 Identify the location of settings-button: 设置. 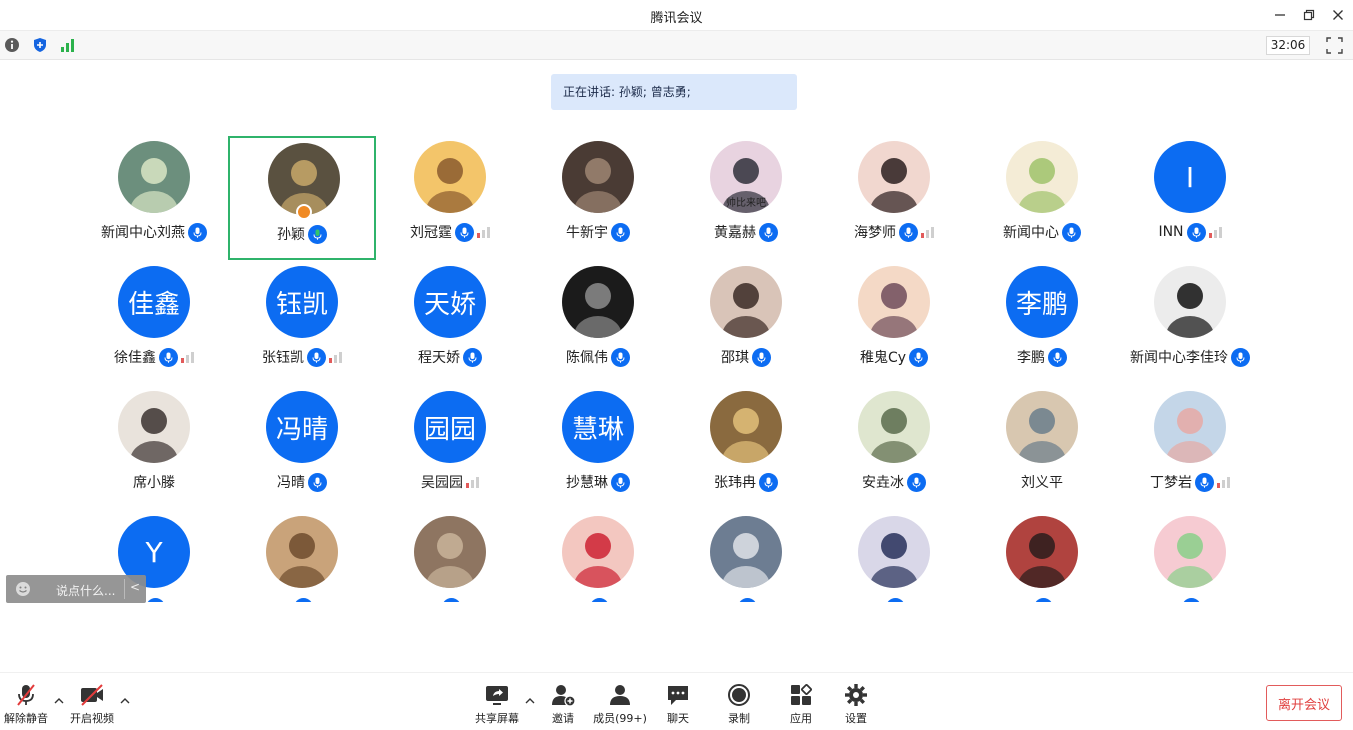
(856, 704).